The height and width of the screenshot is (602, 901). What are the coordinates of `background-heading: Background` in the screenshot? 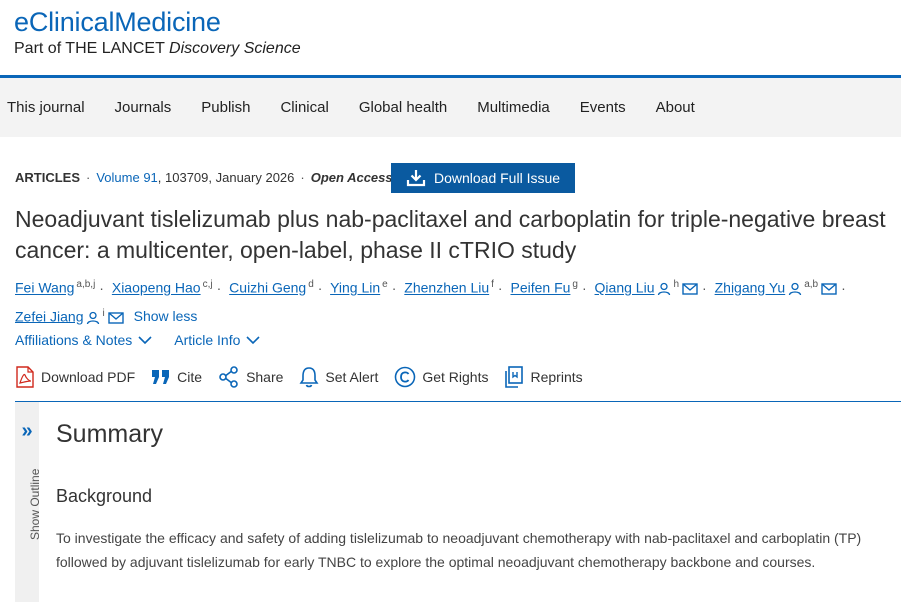 It's located at (104, 496).